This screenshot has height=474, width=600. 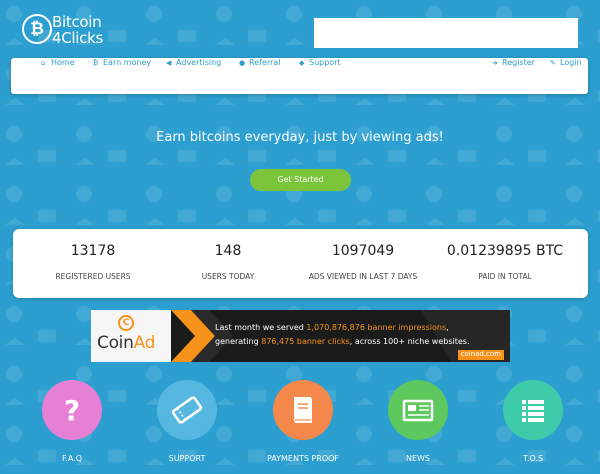 I want to click on coinad-logo: C CoinAd, so click(x=131, y=336).